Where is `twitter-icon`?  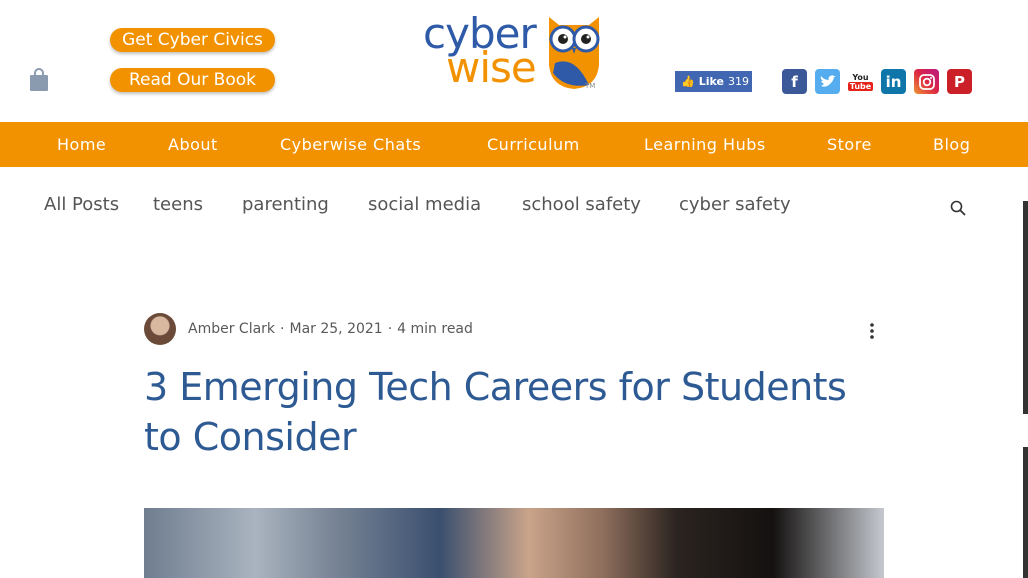
twitter-icon is located at coordinates (827, 81).